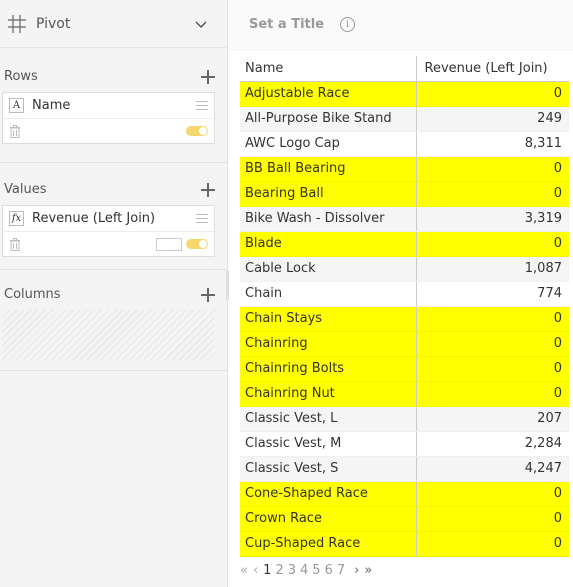 The height and width of the screenshot is (587, 573). I want to click on pivot-grid-icon, so click(17, 23).